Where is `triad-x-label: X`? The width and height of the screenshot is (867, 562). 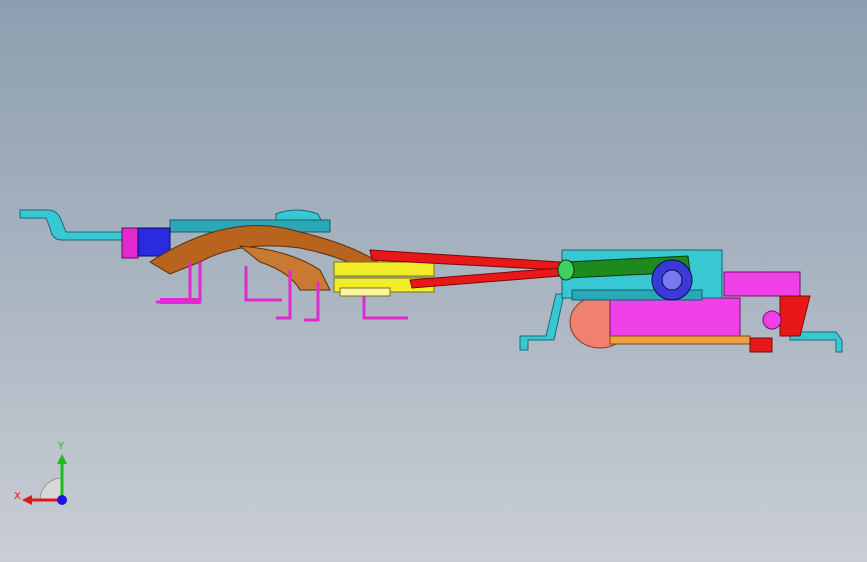
triad-x-label: X is located at coordinates (17, 496).